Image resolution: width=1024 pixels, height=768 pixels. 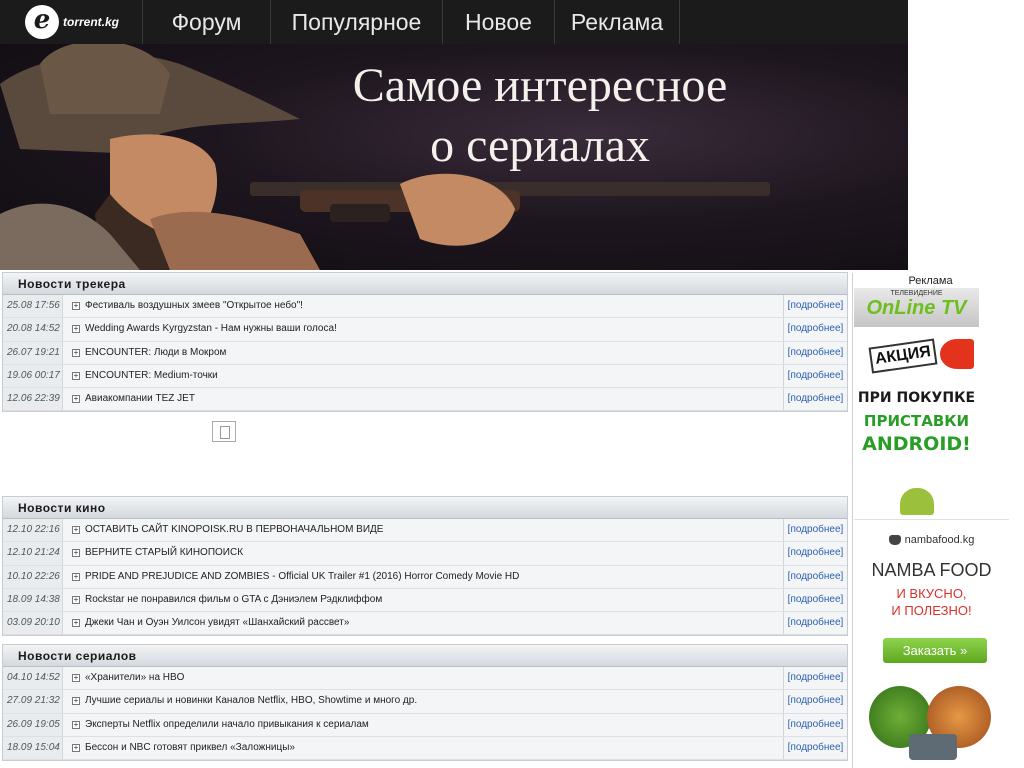 I want to click on news-title-link: «Хранители» на HBO, so click(x=134, y=678).